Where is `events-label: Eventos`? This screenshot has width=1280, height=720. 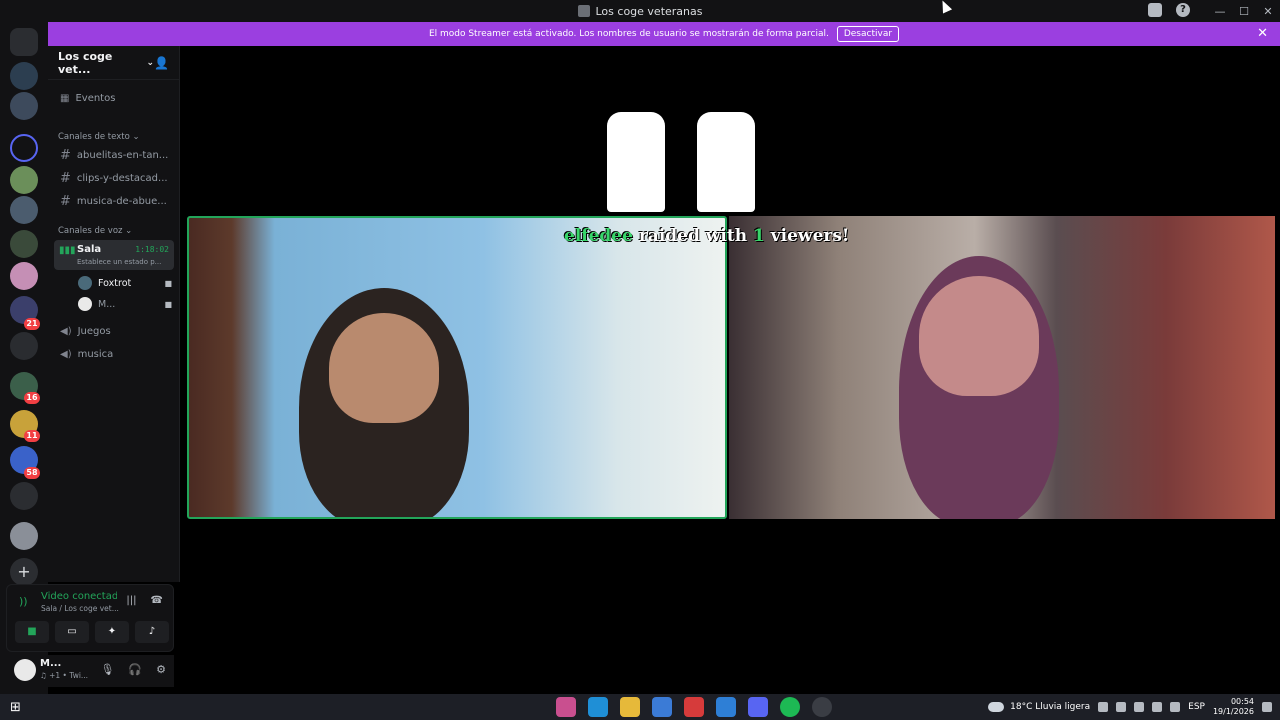
events-label: Eventos is located at coordinates (95, 98).